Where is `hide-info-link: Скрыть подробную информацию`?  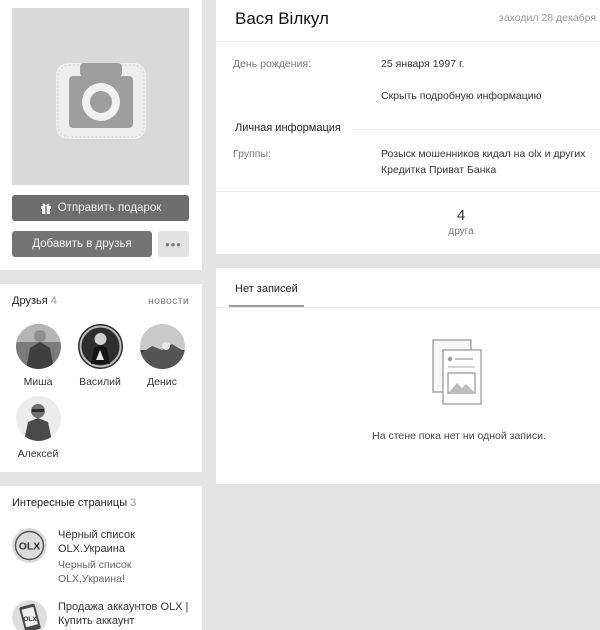
hide-info-link: Скрыть подробную информацию is located at coordinates (461, 96).